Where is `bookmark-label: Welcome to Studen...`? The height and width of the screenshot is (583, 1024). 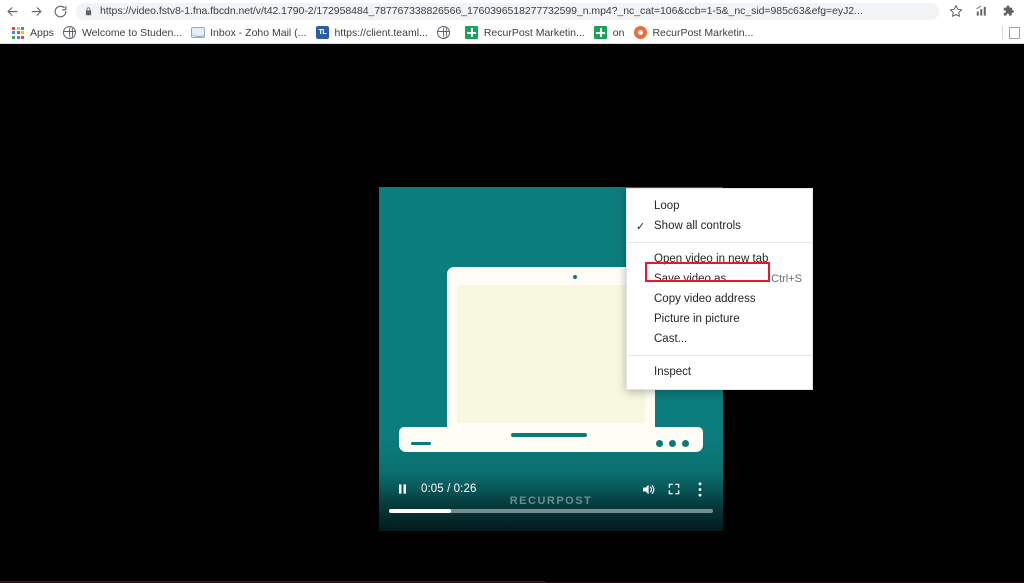
bookmark-label: Welcome to Studen... is located at coordinates (132, 32).